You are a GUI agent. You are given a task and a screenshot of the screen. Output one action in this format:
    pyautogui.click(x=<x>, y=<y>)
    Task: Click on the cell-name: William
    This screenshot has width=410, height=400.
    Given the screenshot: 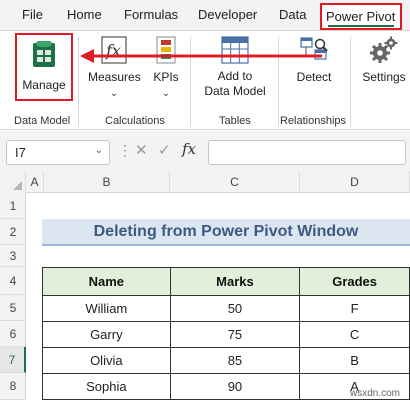 What is the action you would take?
    pyautogui.click(x=106, y=308)
    